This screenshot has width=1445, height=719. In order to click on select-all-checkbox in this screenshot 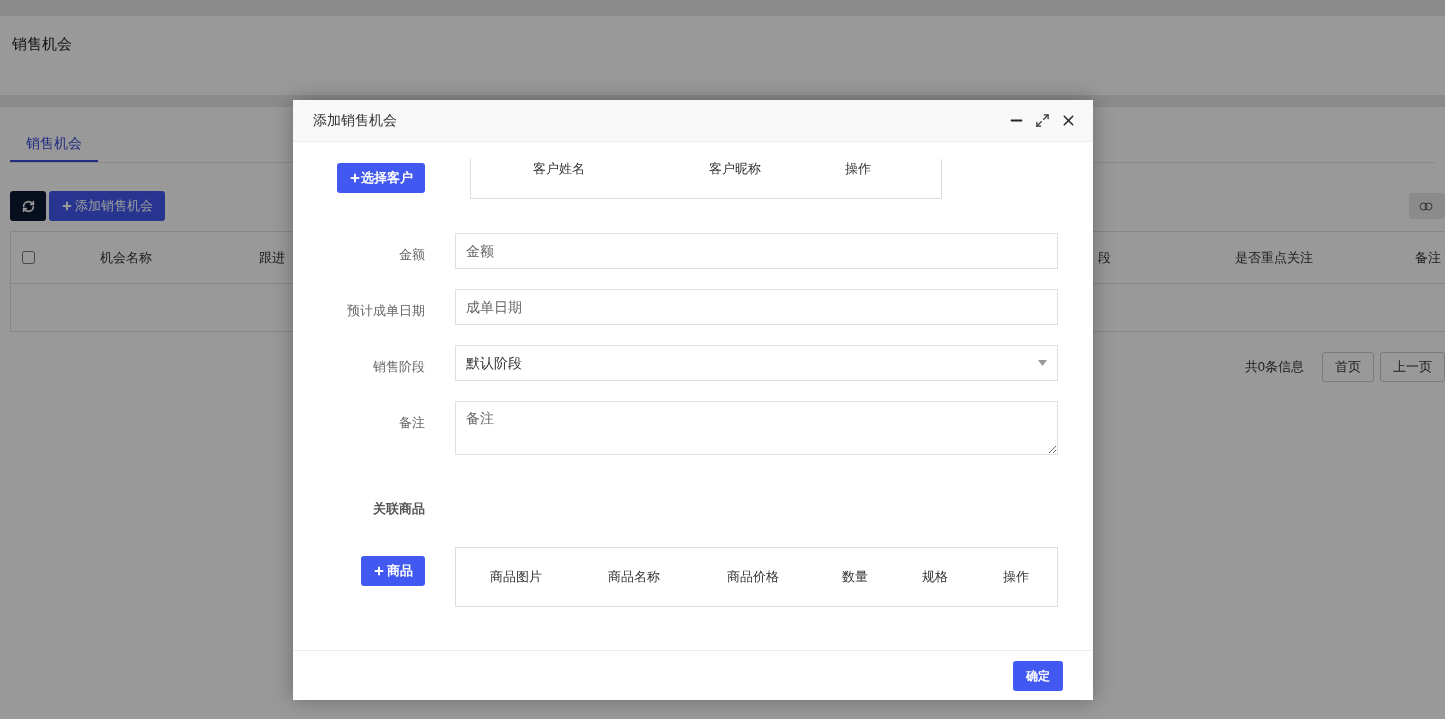, I will do `click(28, 257)`.